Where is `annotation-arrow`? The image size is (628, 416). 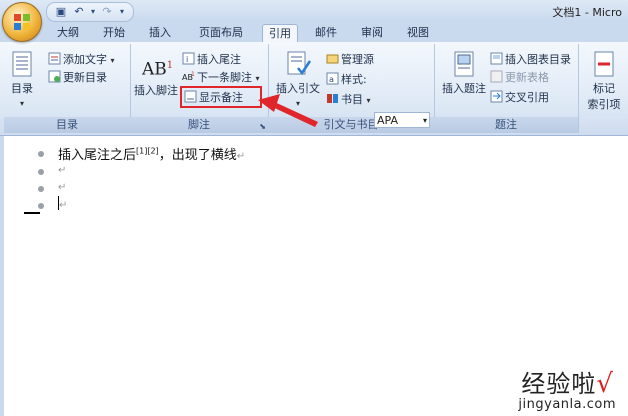 annotation-arrow is located at coordinates (288, 110).